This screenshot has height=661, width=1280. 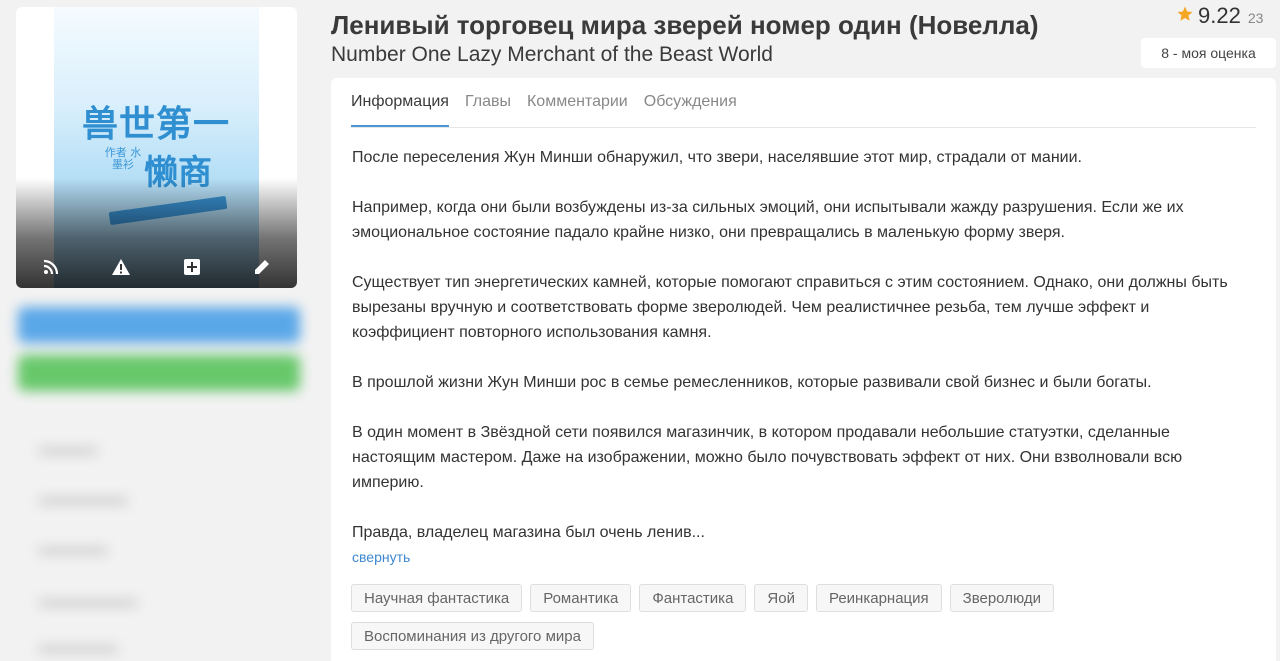 I want to click on rating-score: 9.22, so click(x=1219, y=15).